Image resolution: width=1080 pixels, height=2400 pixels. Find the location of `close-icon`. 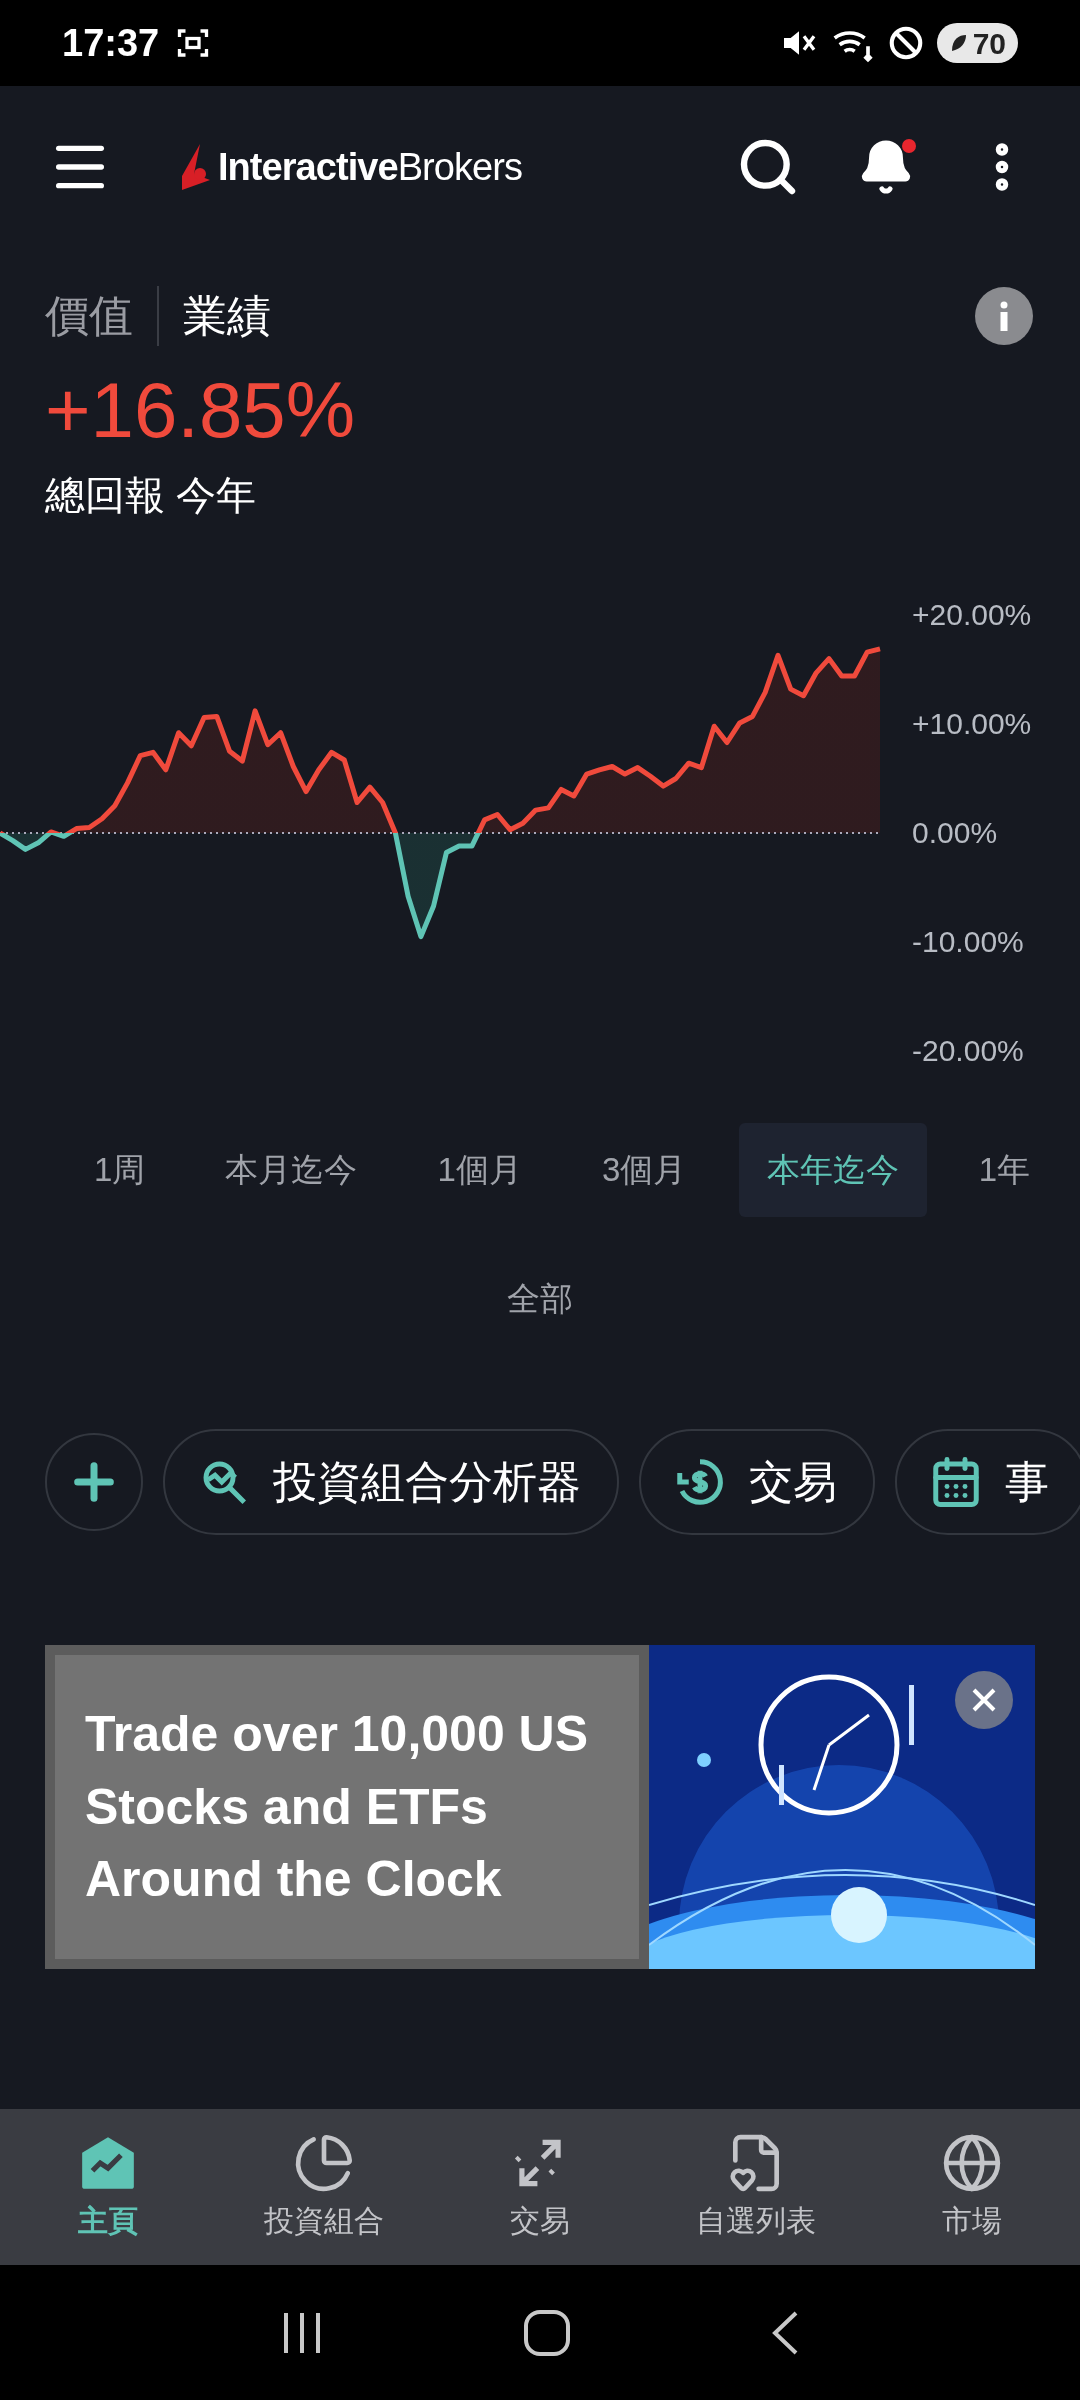

close-icon is located at coordinates (984, 1700).